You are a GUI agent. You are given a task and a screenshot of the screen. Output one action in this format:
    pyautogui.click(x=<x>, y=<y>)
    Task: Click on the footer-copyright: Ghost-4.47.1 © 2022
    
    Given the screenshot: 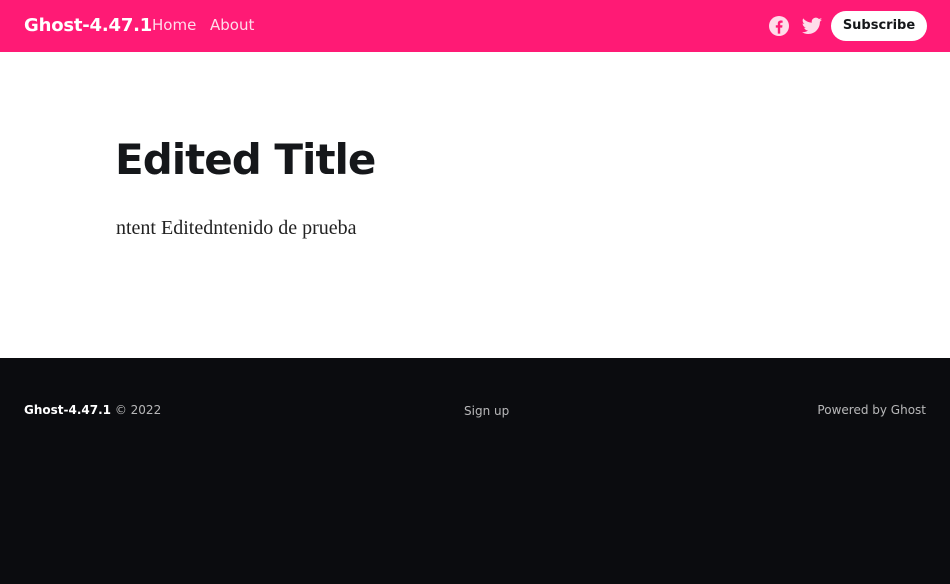 What is the action you would take?
    pyautogui.click(x=92, y=410)
    